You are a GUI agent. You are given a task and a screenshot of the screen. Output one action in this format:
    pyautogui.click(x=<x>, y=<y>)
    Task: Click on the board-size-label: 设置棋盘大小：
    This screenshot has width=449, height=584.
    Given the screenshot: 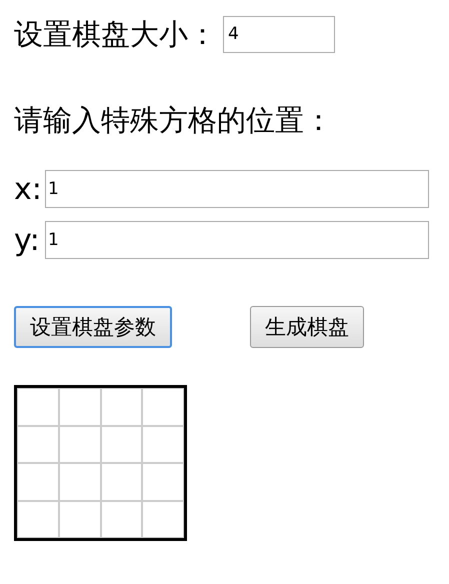 What is the action you would take?
    pyautogui.click(x=115, y=34)
    